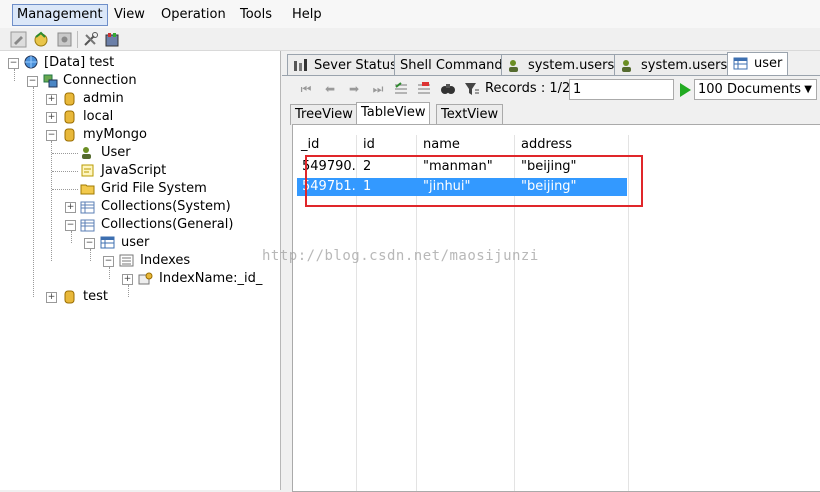 Image resolution: width=820 pixels, height=492 pixels. Describe the element at coordinates (60, 15) in the screenshot. I see `menu-management: Management` at that location.